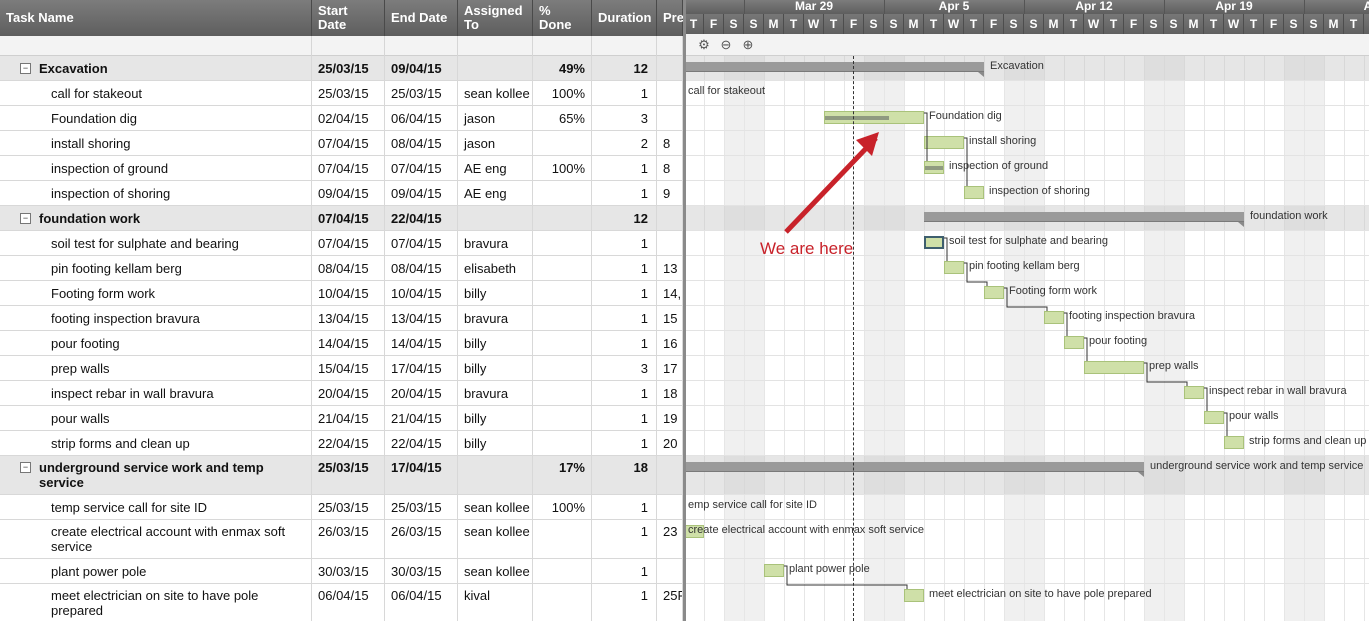 The height and width of the screenshot is (621, 1369). What do you see at coordinates (421, 268) in the screenshot?
I see `cell-end: 08/04/15` at bounding box center [421, 268].